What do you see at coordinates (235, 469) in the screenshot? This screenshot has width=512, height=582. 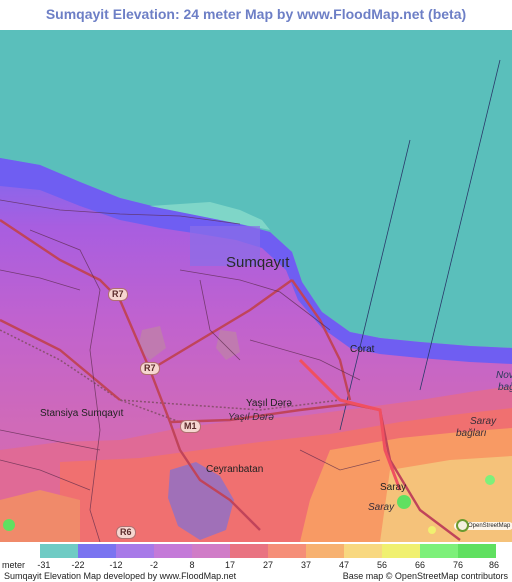 I see `label-ceyranbatan: Ceyranbatan` at bounding box center [235, 469].